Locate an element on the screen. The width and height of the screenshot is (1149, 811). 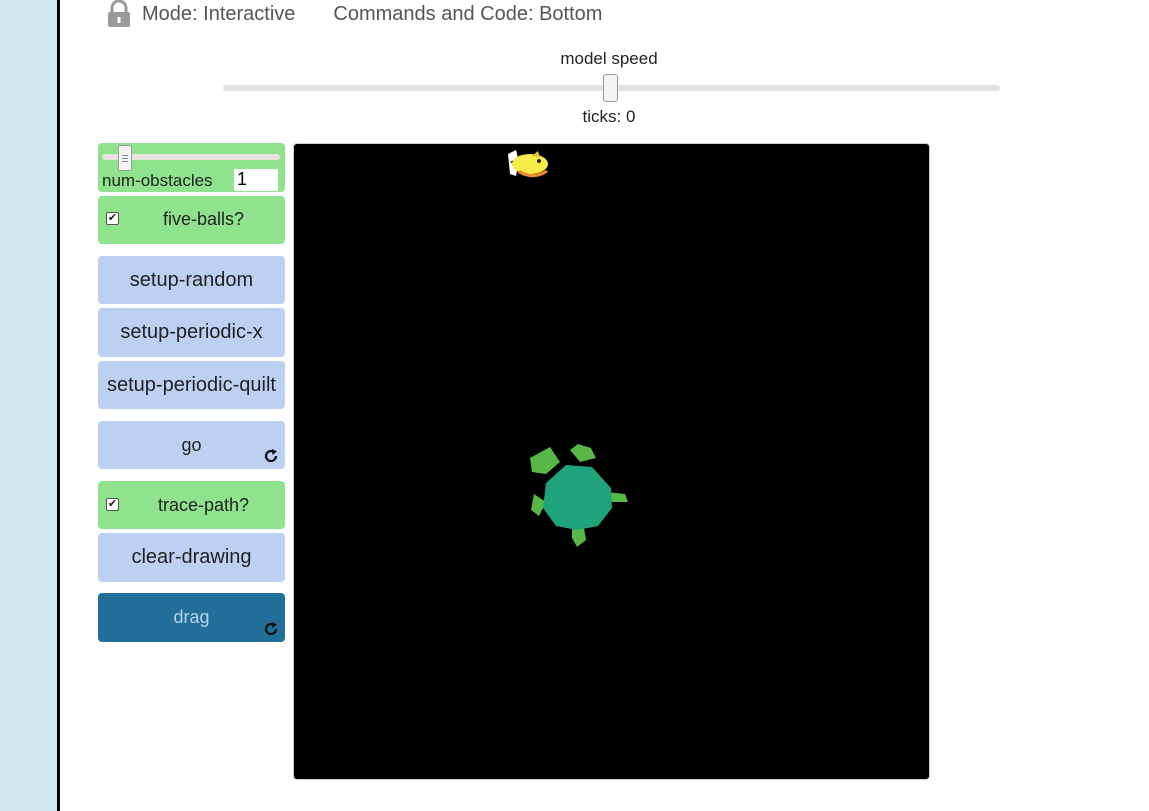
model-speed-thumb is located at coordinates (610, 88).